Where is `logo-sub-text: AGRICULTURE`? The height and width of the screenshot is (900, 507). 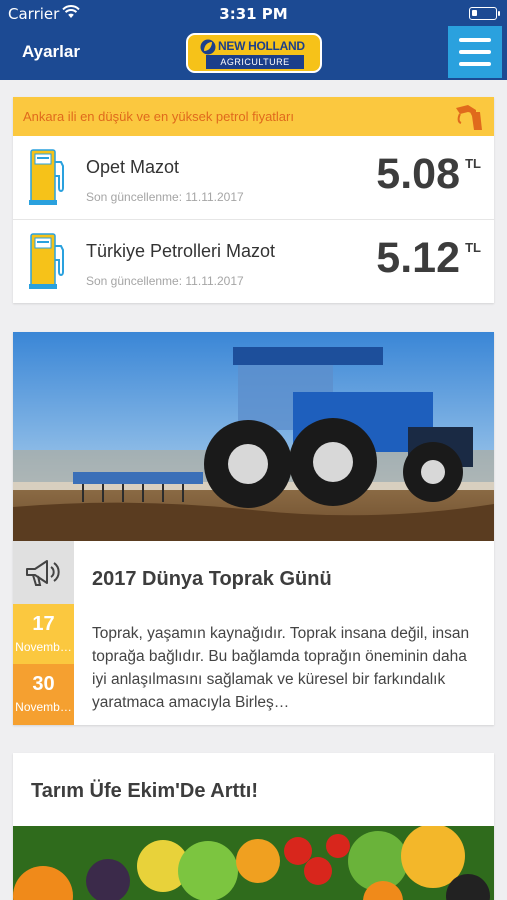 logo-sub-text: AGRICULTURE is located at coordinates (255, 62).